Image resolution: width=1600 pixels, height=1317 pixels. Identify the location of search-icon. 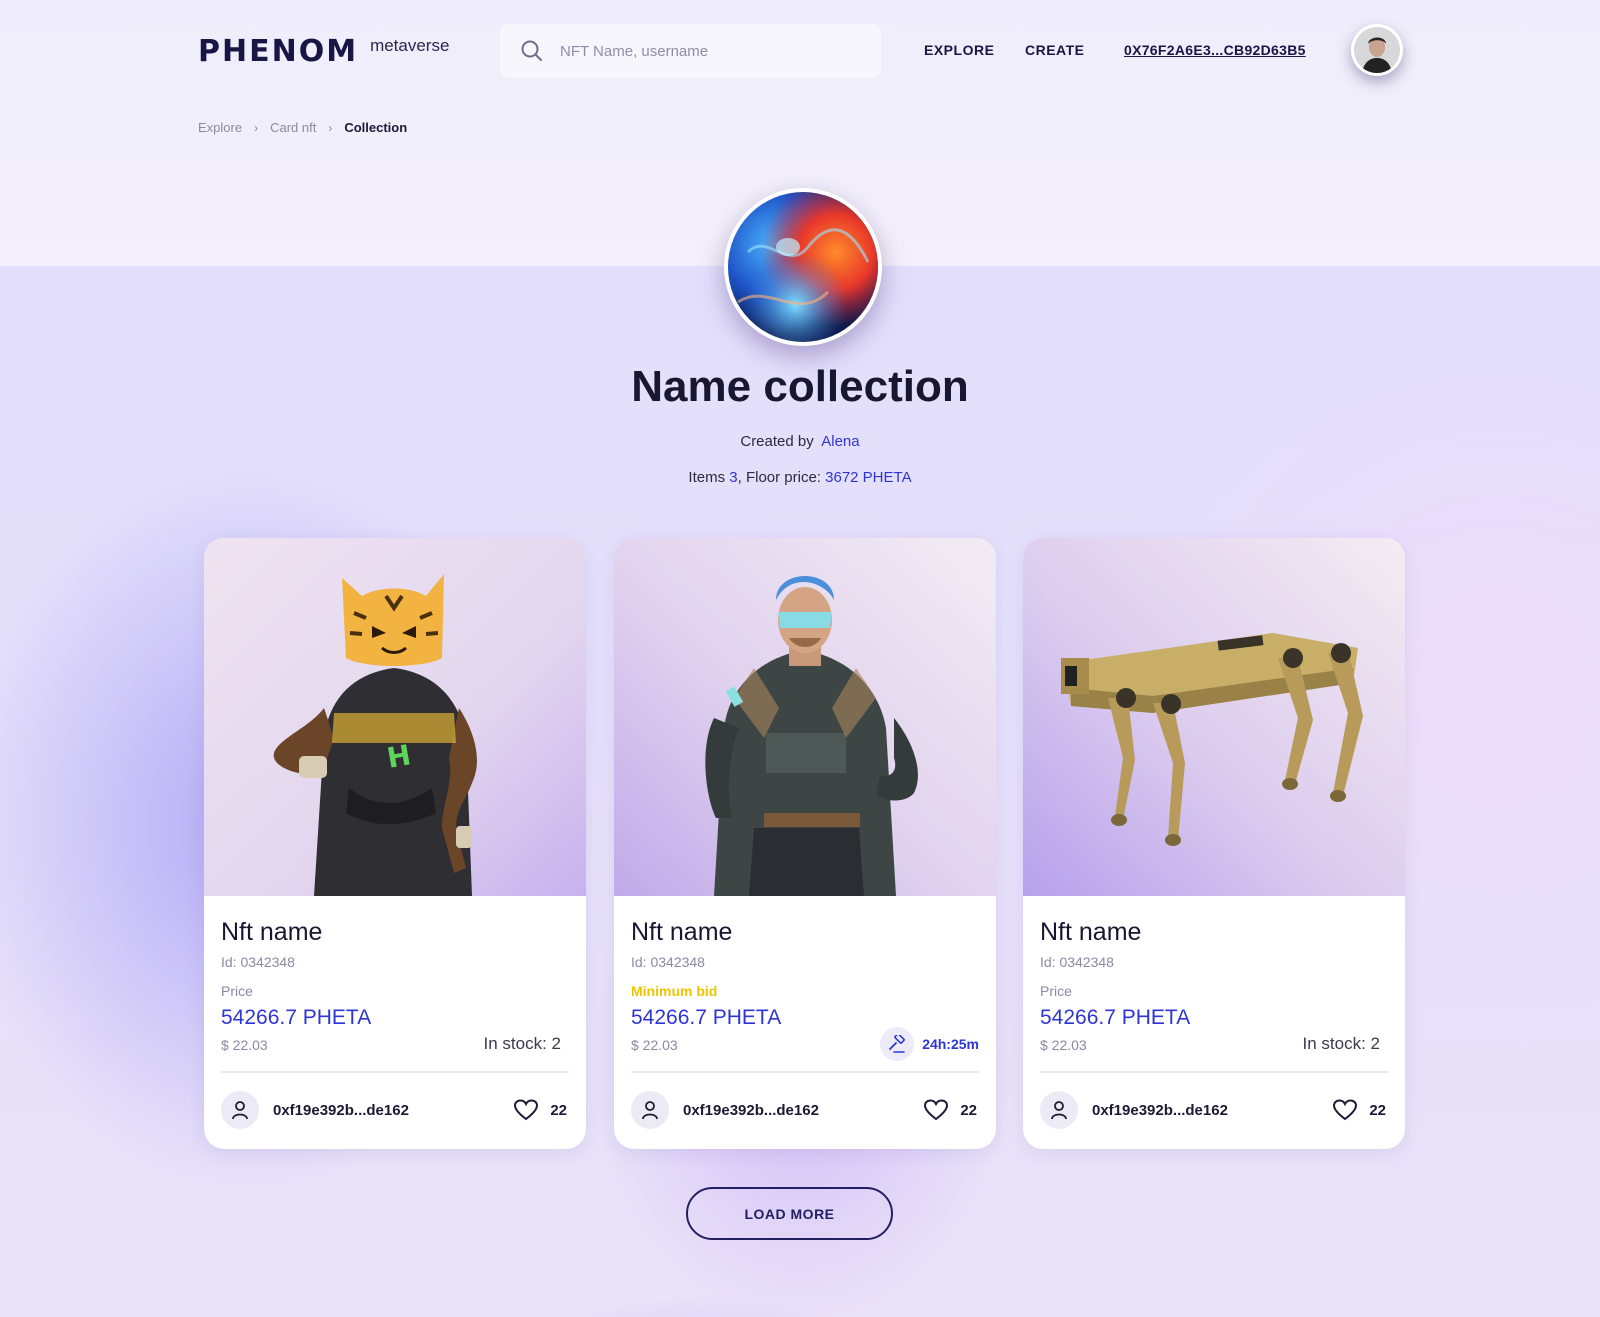
(531, 50).